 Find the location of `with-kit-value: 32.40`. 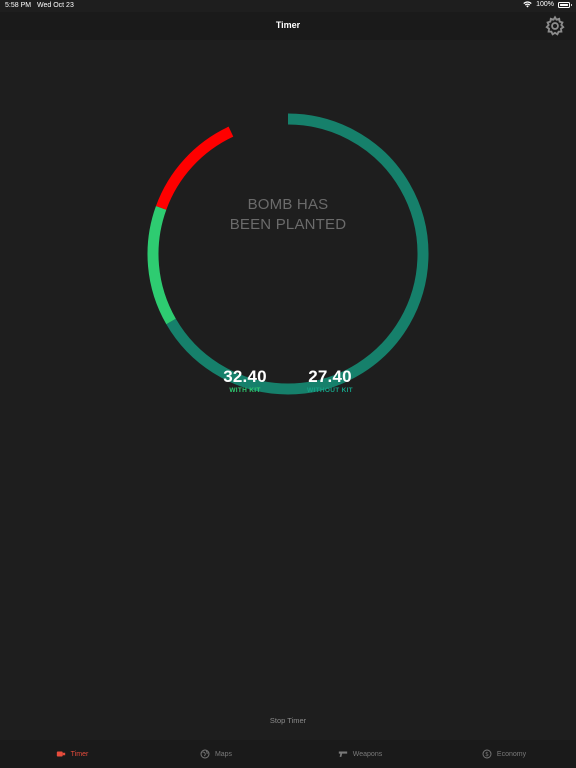

with-kit-value: 32.40 is located at coordinates (245, 376).